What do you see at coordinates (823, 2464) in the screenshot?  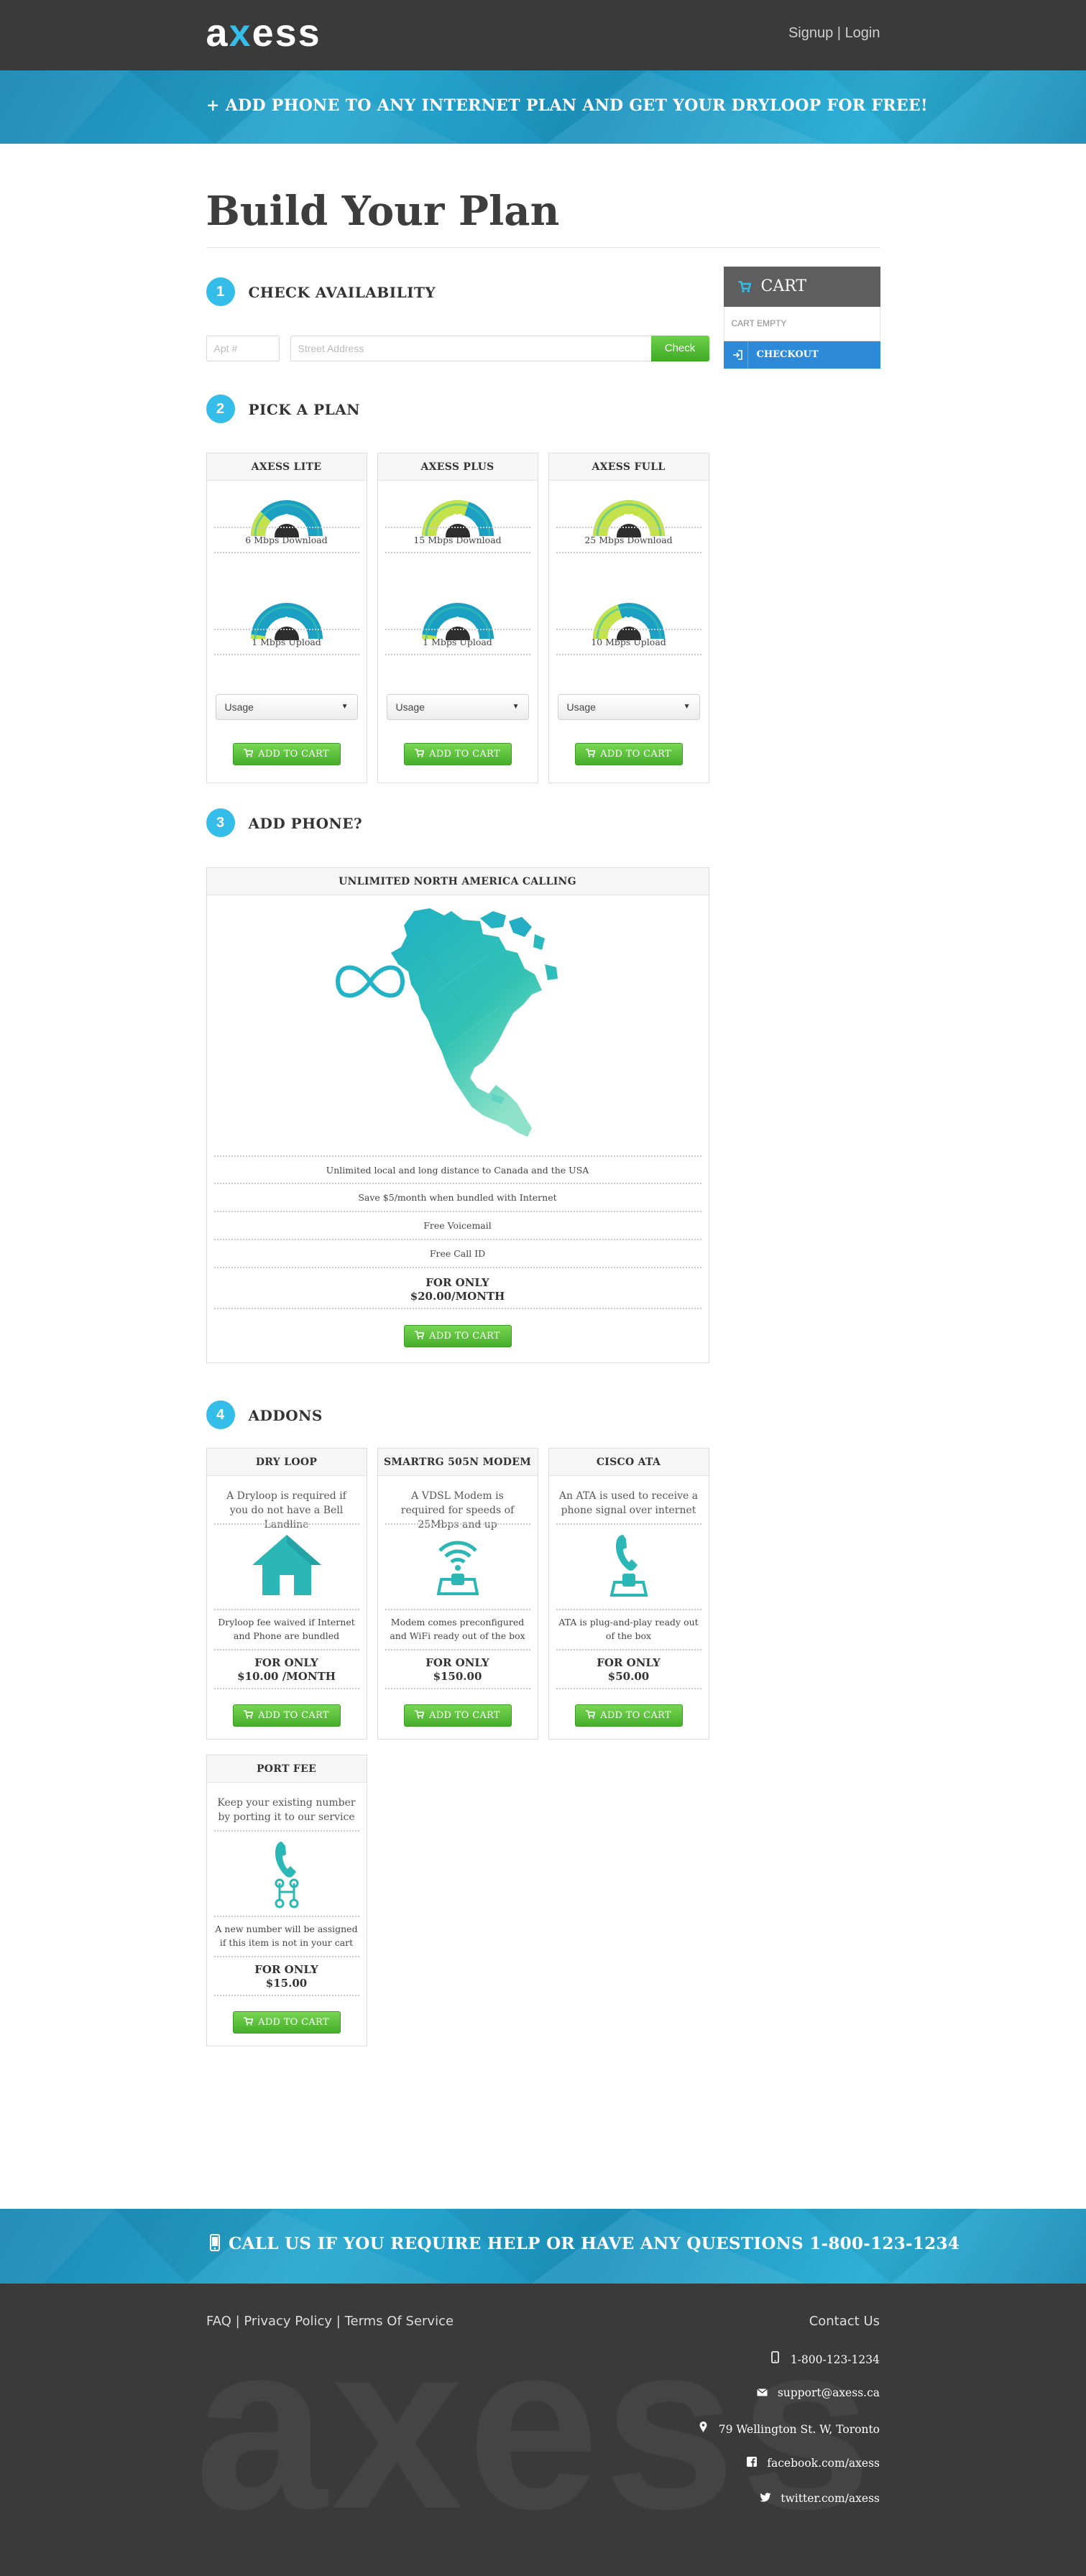 I see `facebook-link-text: facebook.com/axess` at bounding box center [823, 2464].